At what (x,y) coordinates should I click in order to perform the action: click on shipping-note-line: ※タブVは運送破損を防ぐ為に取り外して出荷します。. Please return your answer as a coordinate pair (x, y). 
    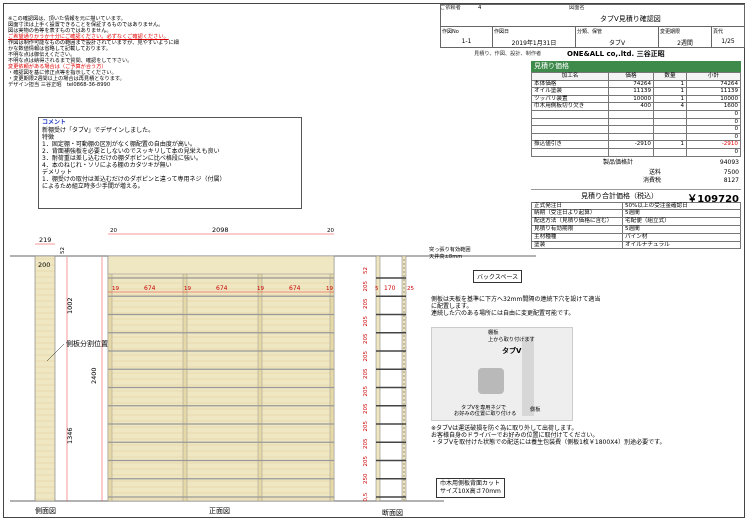
    Looking at the image, I should click on (504, 428).